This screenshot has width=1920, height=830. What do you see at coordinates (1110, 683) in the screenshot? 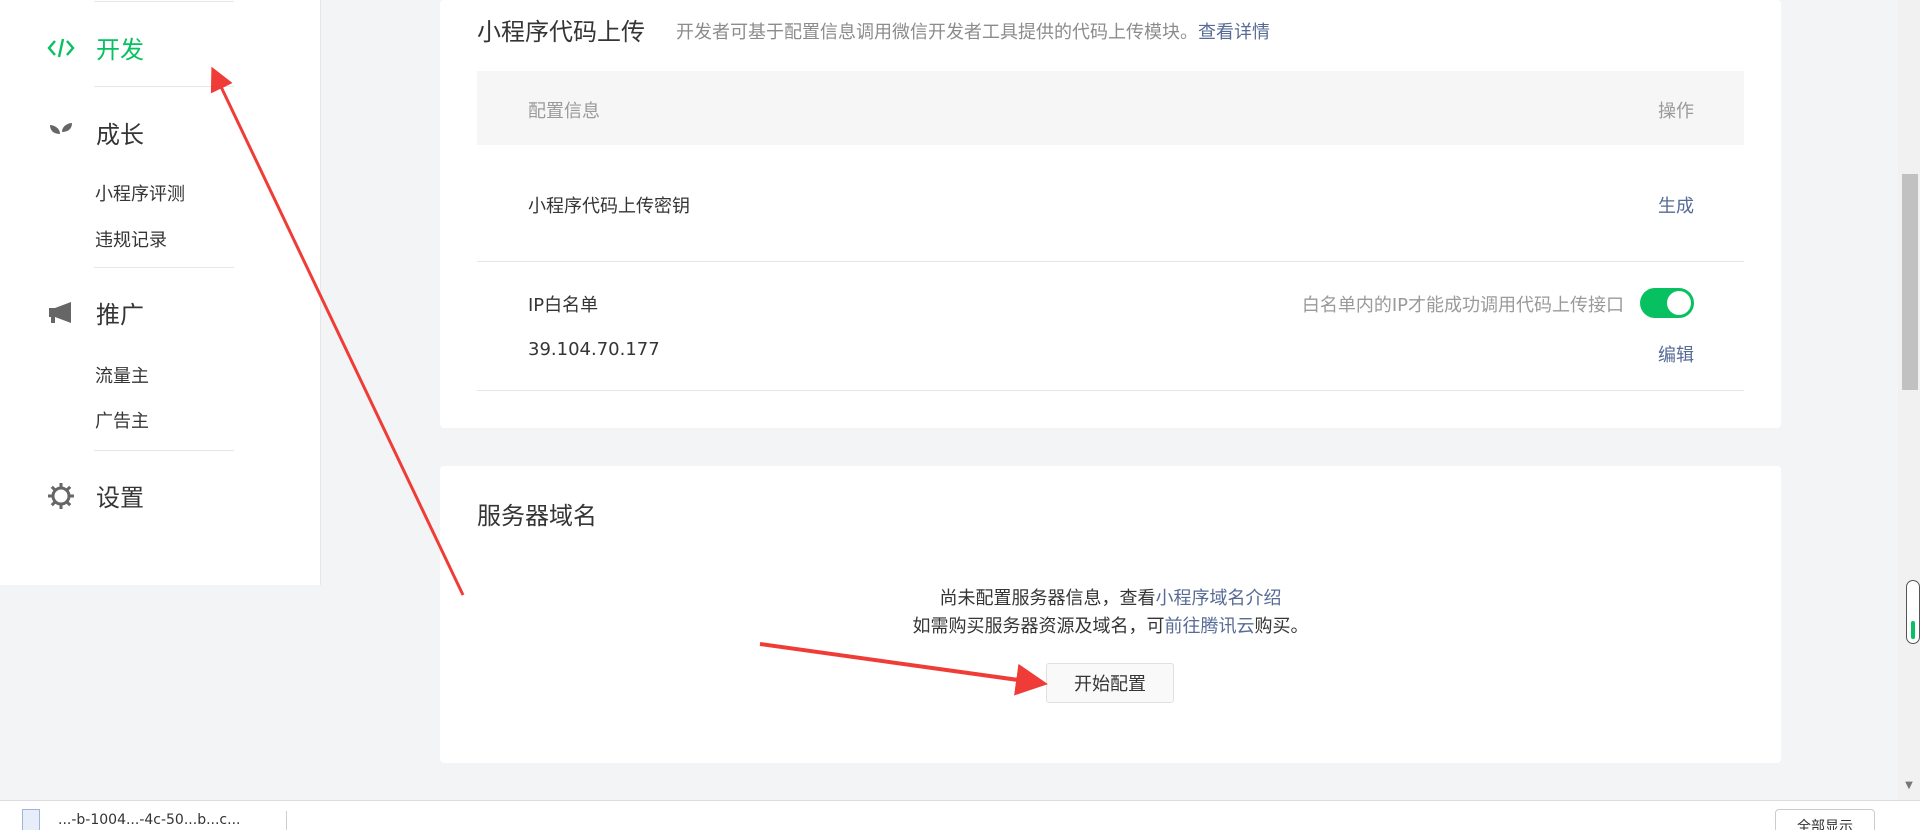
I see `start-config-button: 开始配置` at bounding box center [1110, 683].